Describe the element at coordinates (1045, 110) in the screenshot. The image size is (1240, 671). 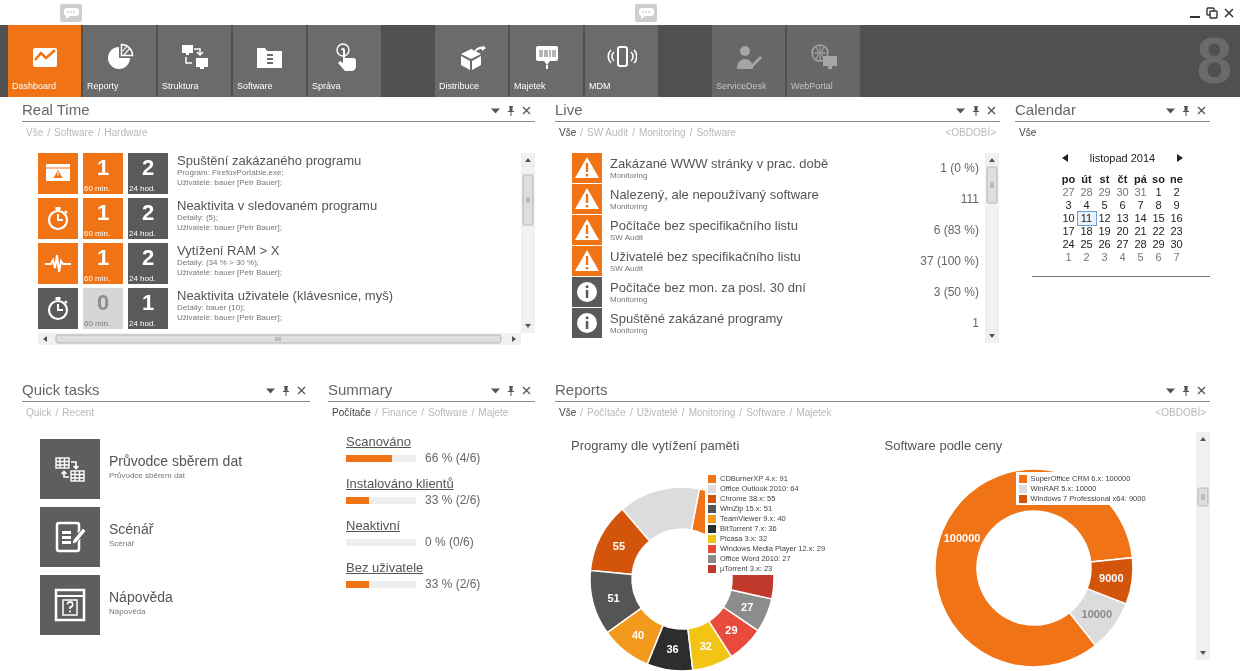
I see `panel-title: Calendar` at that location.